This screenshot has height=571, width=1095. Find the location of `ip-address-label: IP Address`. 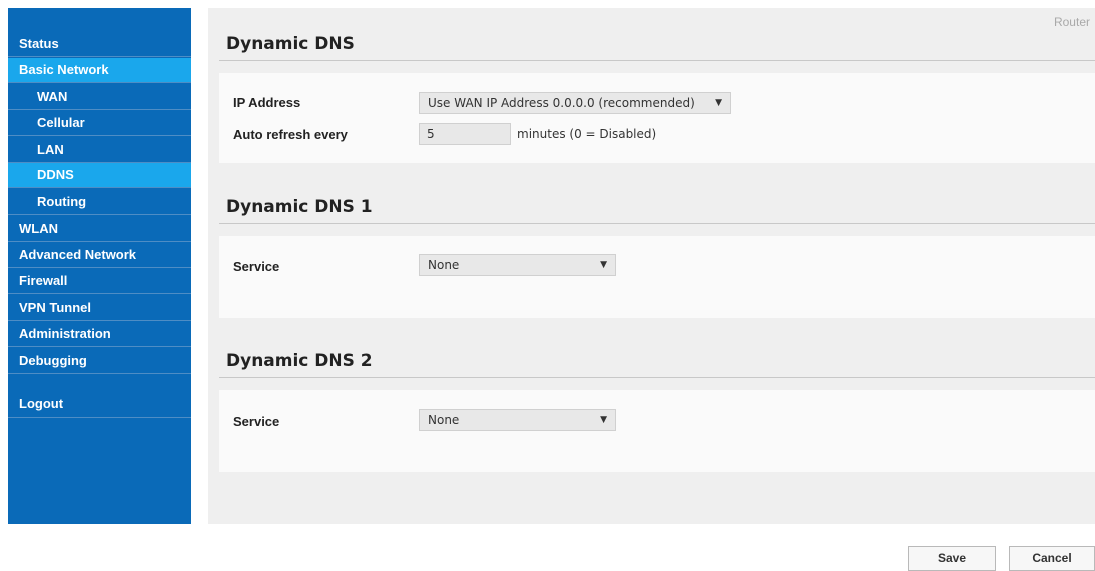

ip-address-label: IP Address is located at coordinates (267, 102).